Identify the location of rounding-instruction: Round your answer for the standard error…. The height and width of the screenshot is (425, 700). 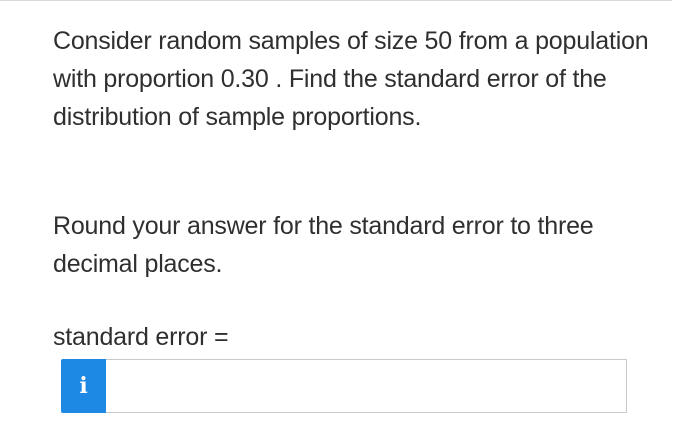
(323, 245).